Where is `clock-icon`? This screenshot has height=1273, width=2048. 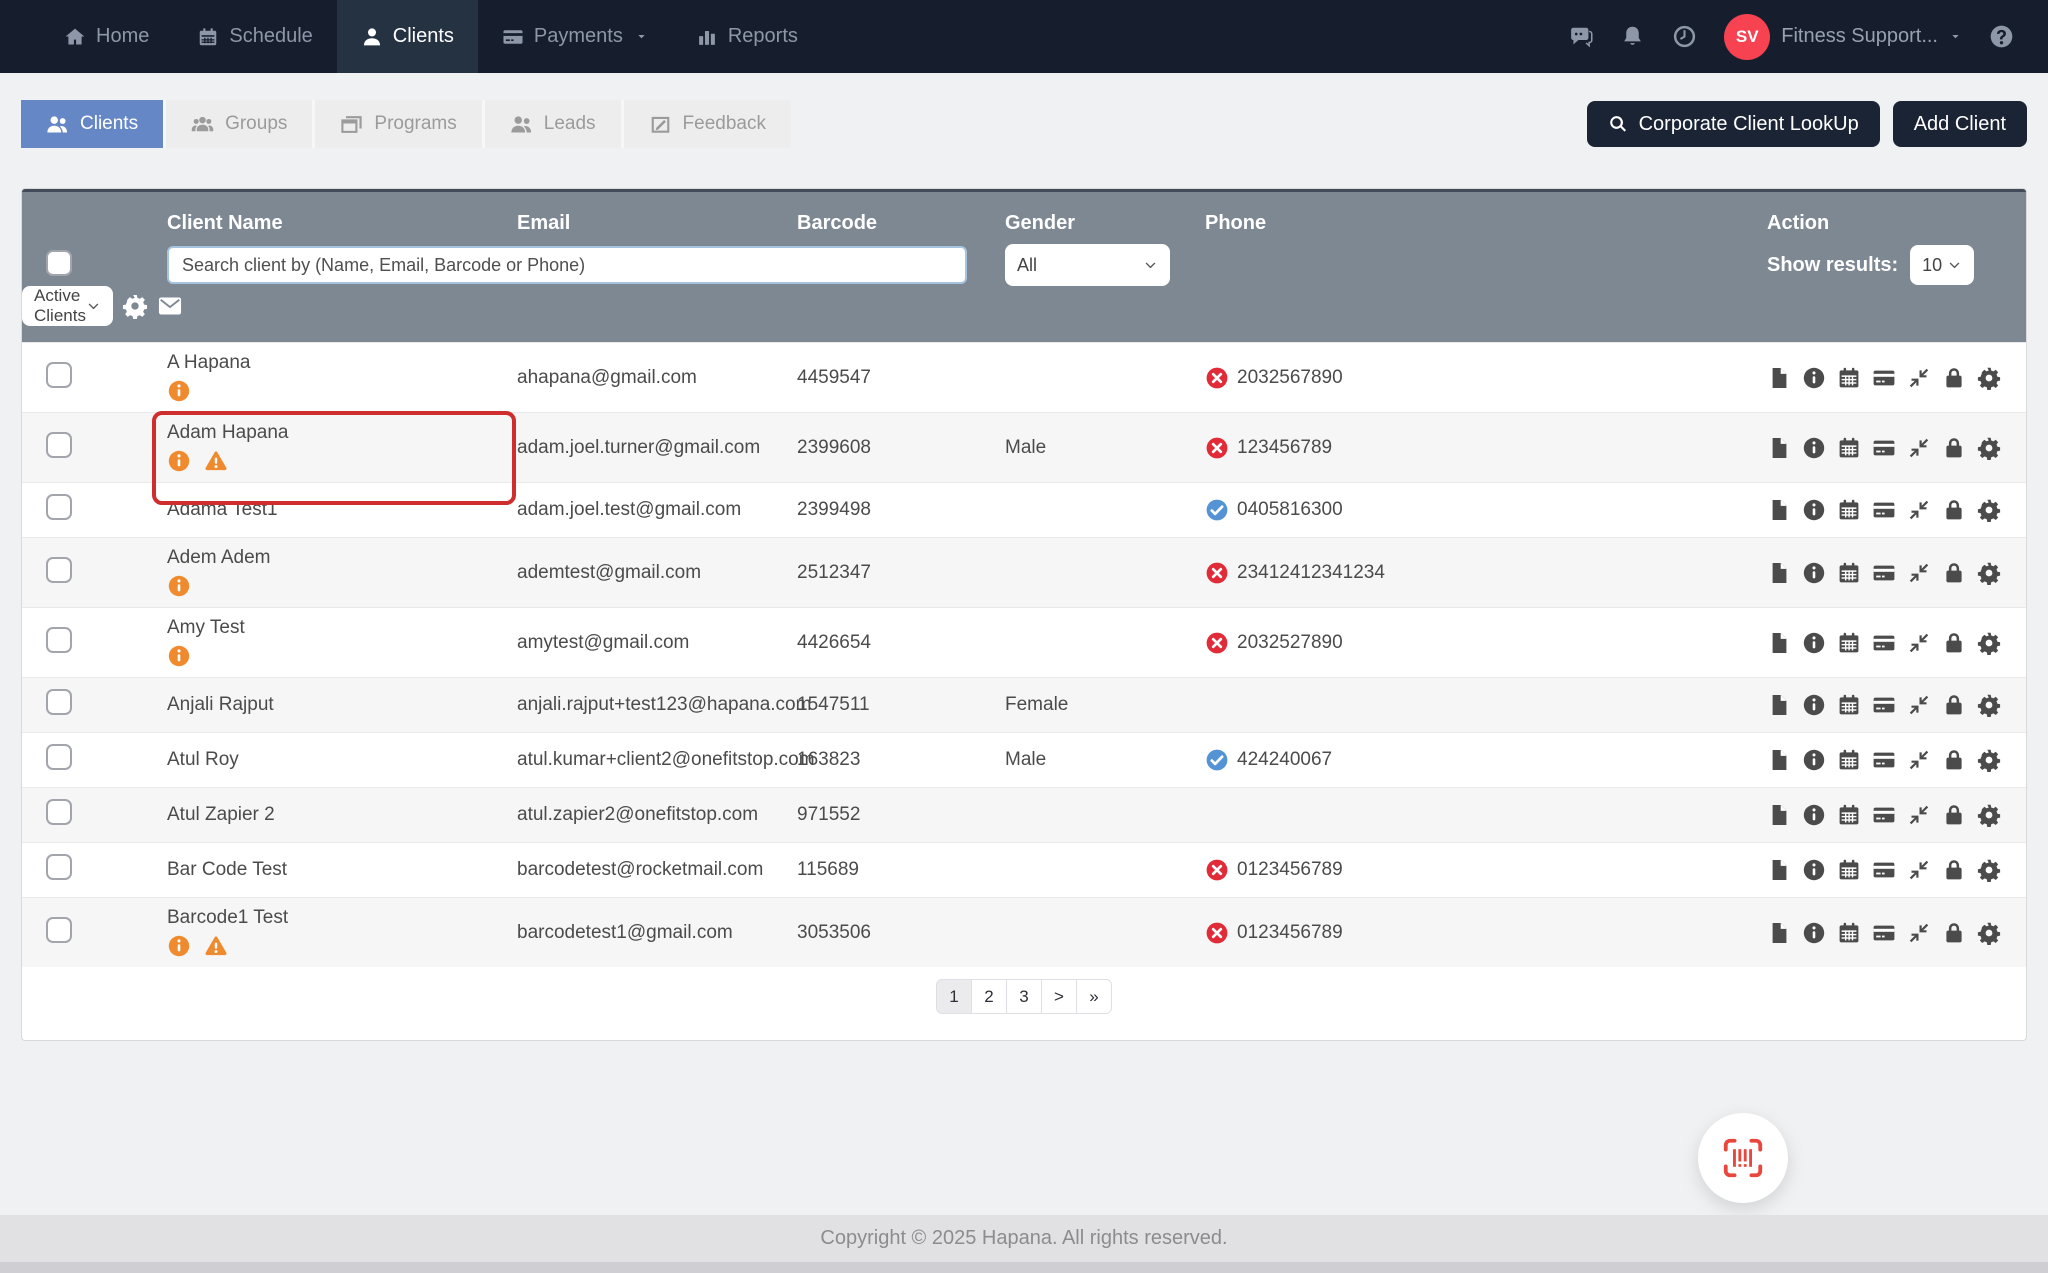 clock-icon is located at coordinates (1684, 36).